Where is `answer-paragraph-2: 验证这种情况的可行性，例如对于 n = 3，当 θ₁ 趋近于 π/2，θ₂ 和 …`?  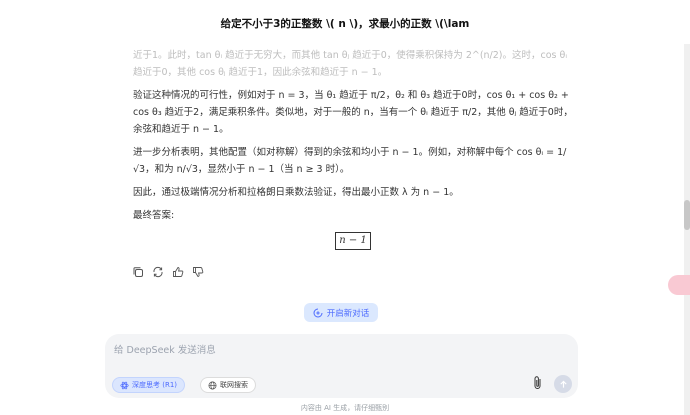
answer-paragraph-2: 验证这种情况的可行性，例如对于 n = 3，当 θ₁ 趋近于 π/2，θ₂ 和 … is located at coordinates (353, 112).